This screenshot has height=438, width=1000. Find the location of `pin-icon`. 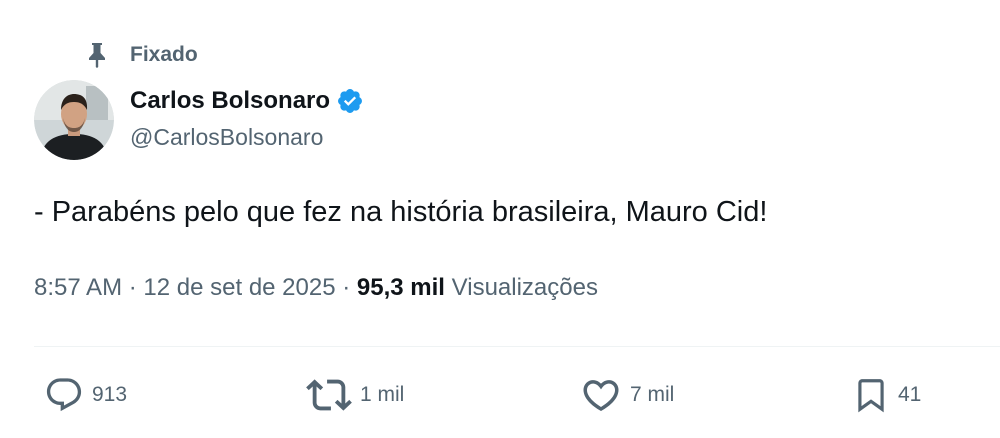

pin-icon is located at coordinates (97, 55).